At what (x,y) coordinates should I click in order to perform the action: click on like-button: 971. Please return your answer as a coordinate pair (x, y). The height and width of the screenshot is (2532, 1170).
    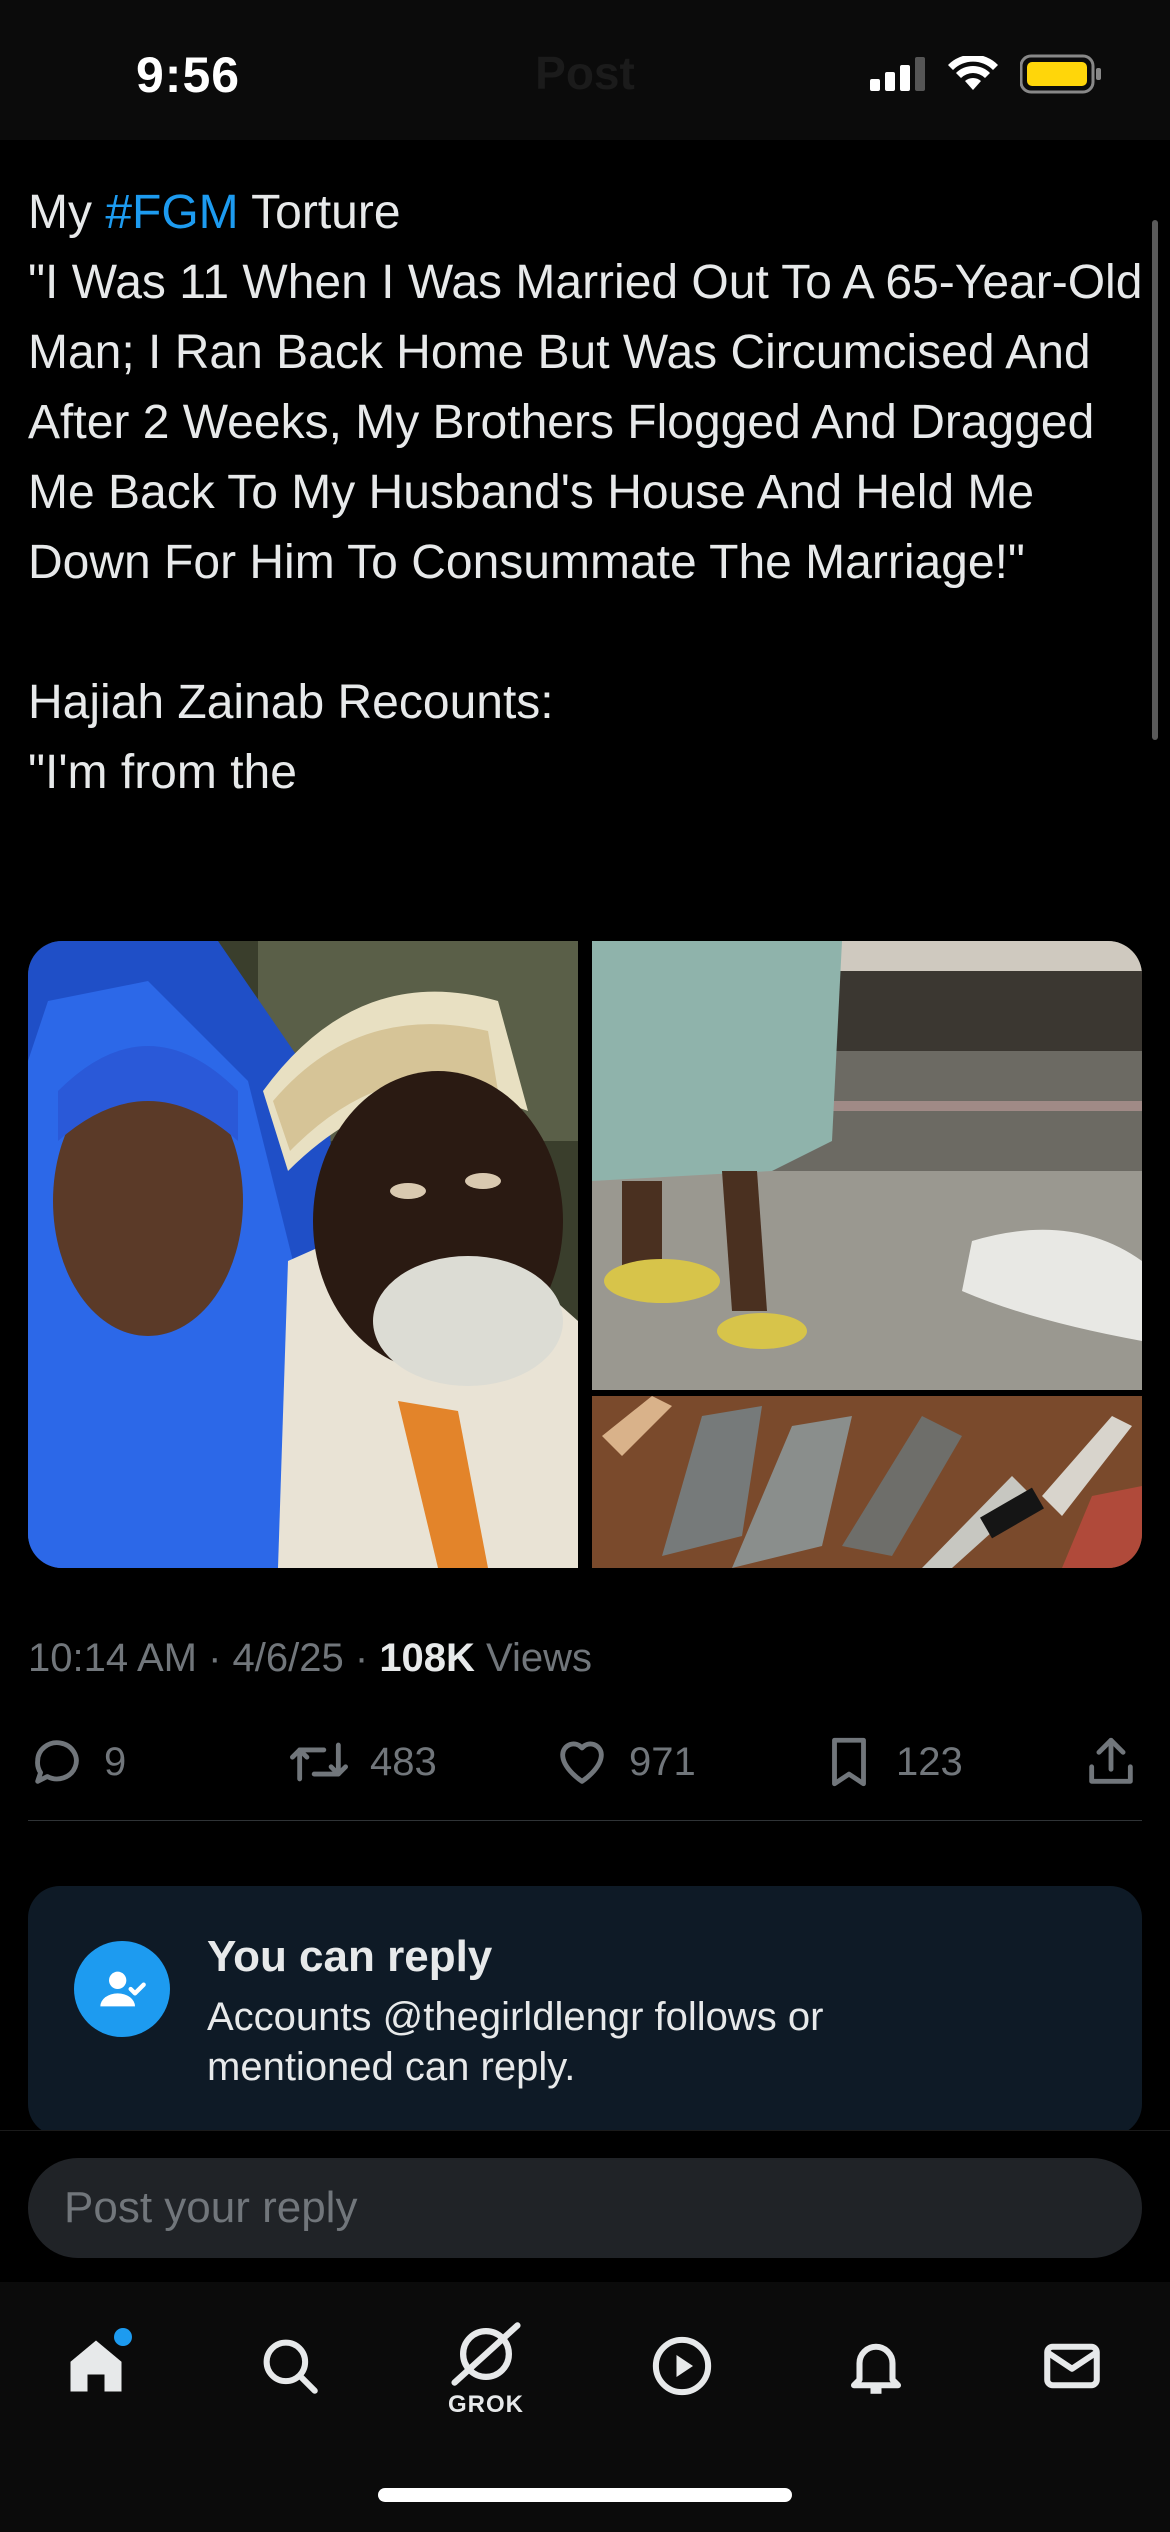
    Looking at the image, I should click on (624, 1762).